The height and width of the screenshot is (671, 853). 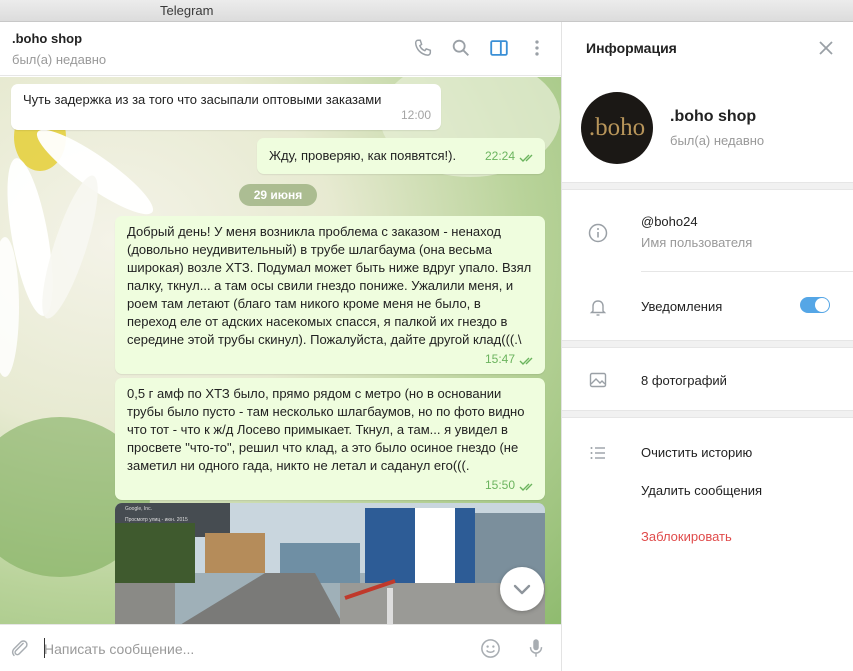 What do you see at coordinates (713, 116) in the screenshot?
I see `profile-name: .boho shop` at bounding box center [713, 116].